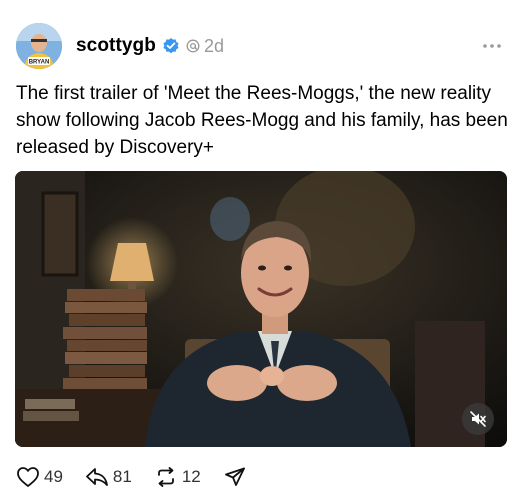 This screenshot has height=500, width=522. What do you see at coordinates (39, 63) in the screenshot?
I see `avatar-badge-text: BRYAN` at bounding box center [39, 63].